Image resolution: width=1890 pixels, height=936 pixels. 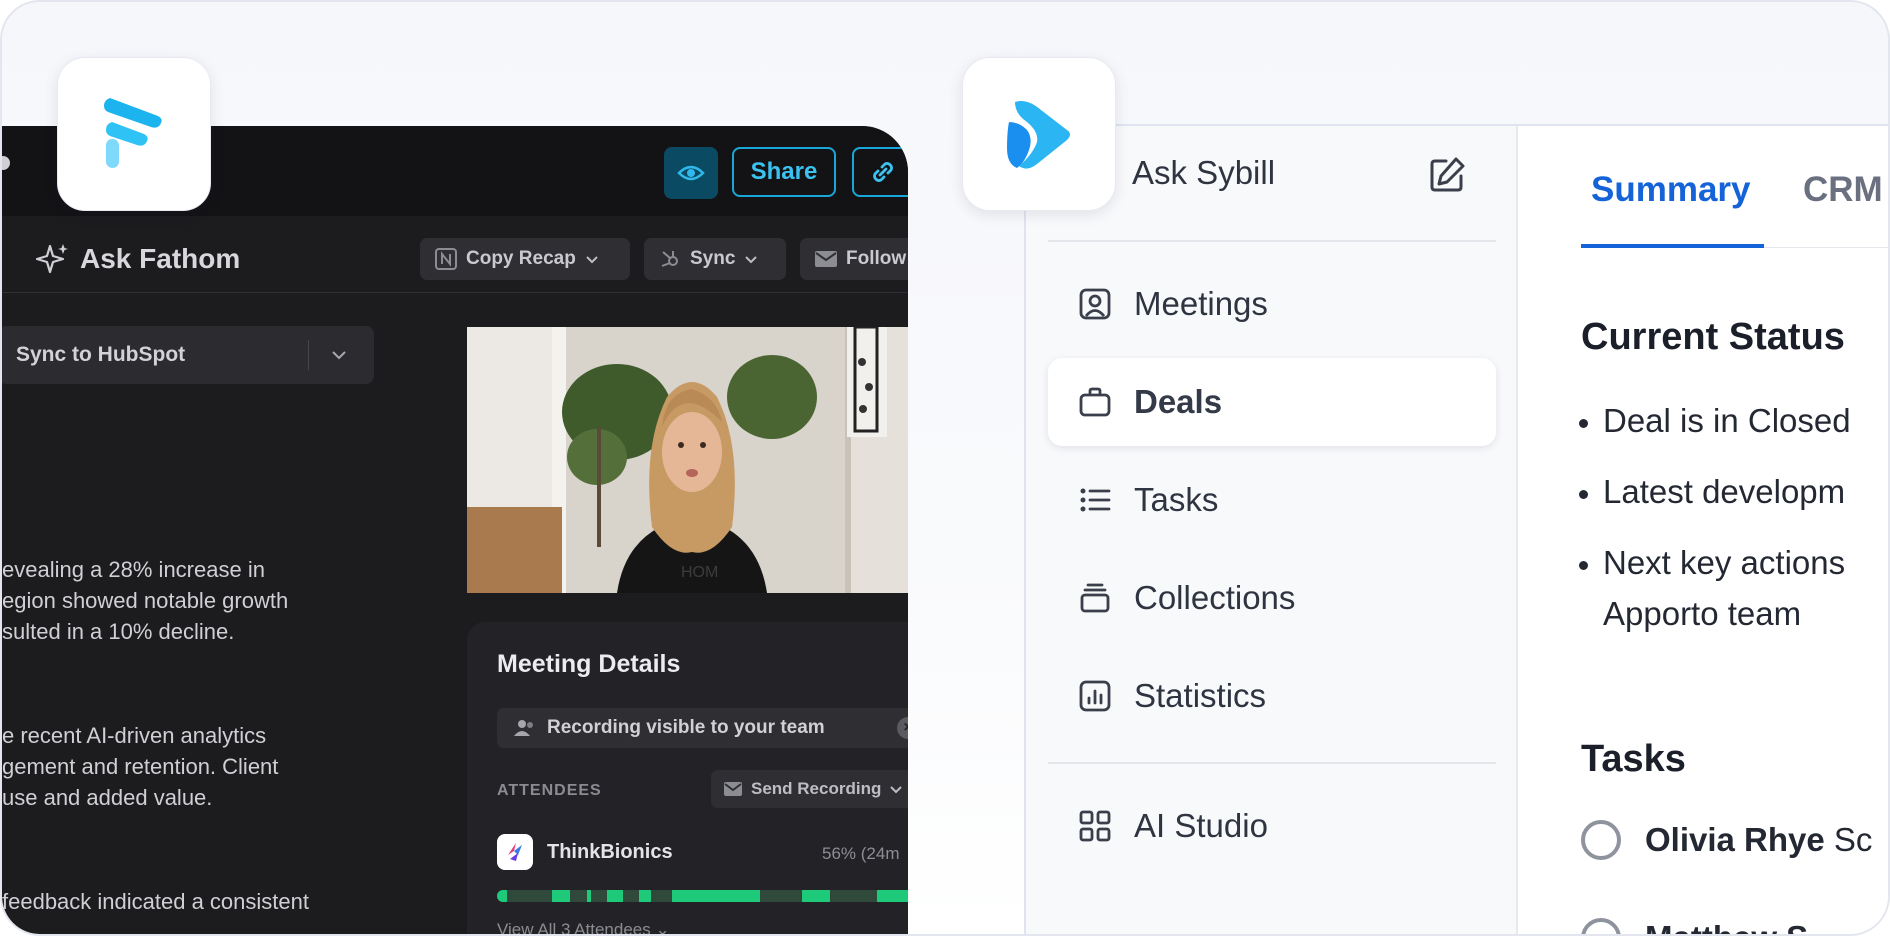 What do you see at coordinates (1735, 839) in the screenshot?
I see `task-assignee: Olivia Rhye` at bounding box center [1735, 839].